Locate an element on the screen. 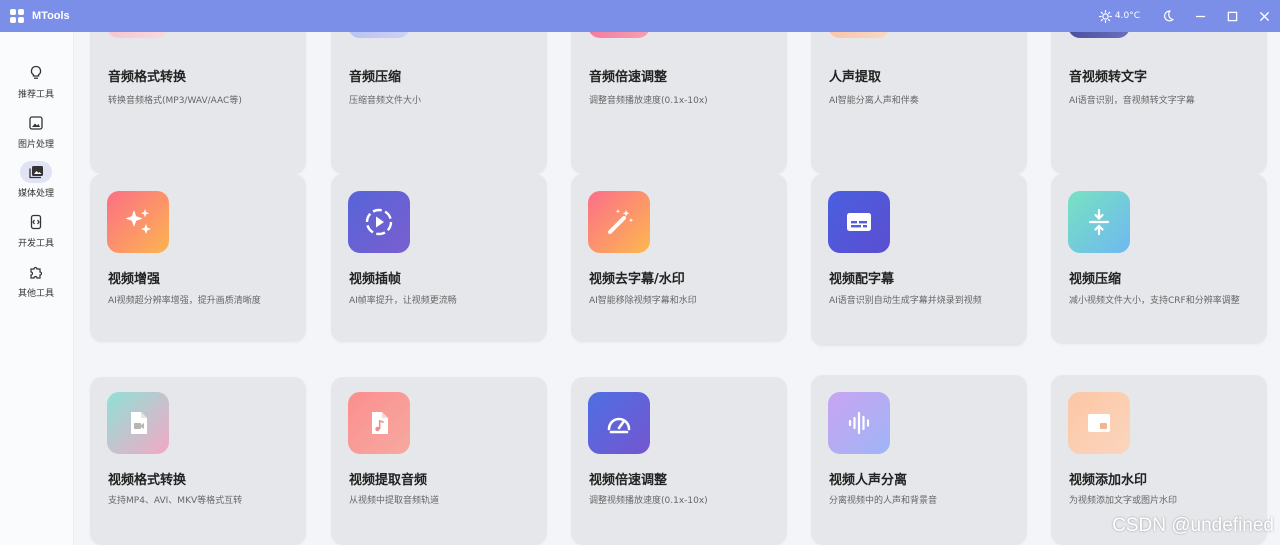 The image size is (1280, 545). card-description: 减小视频文件大小，支持CRF和分辨率调整 is located at coordinates (1154, 301).